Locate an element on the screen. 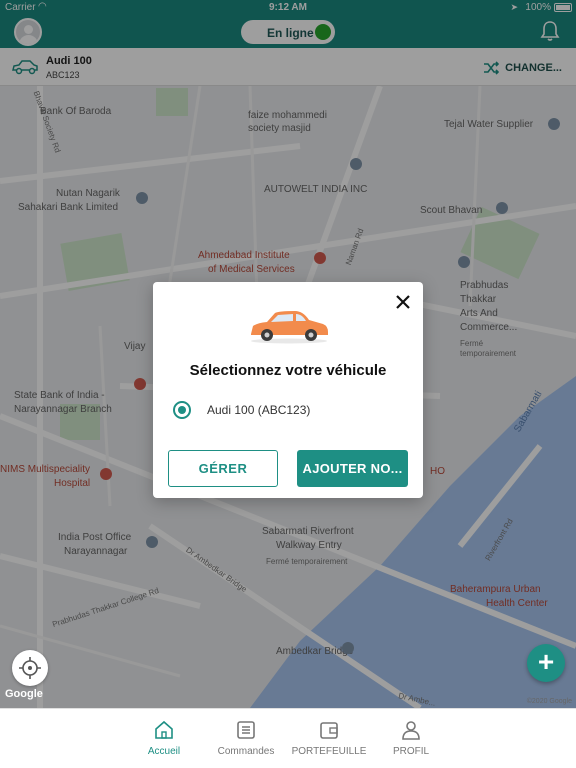 The image size is (576, 768). manage-button: GÉRER is located at coordinates (223, 468).